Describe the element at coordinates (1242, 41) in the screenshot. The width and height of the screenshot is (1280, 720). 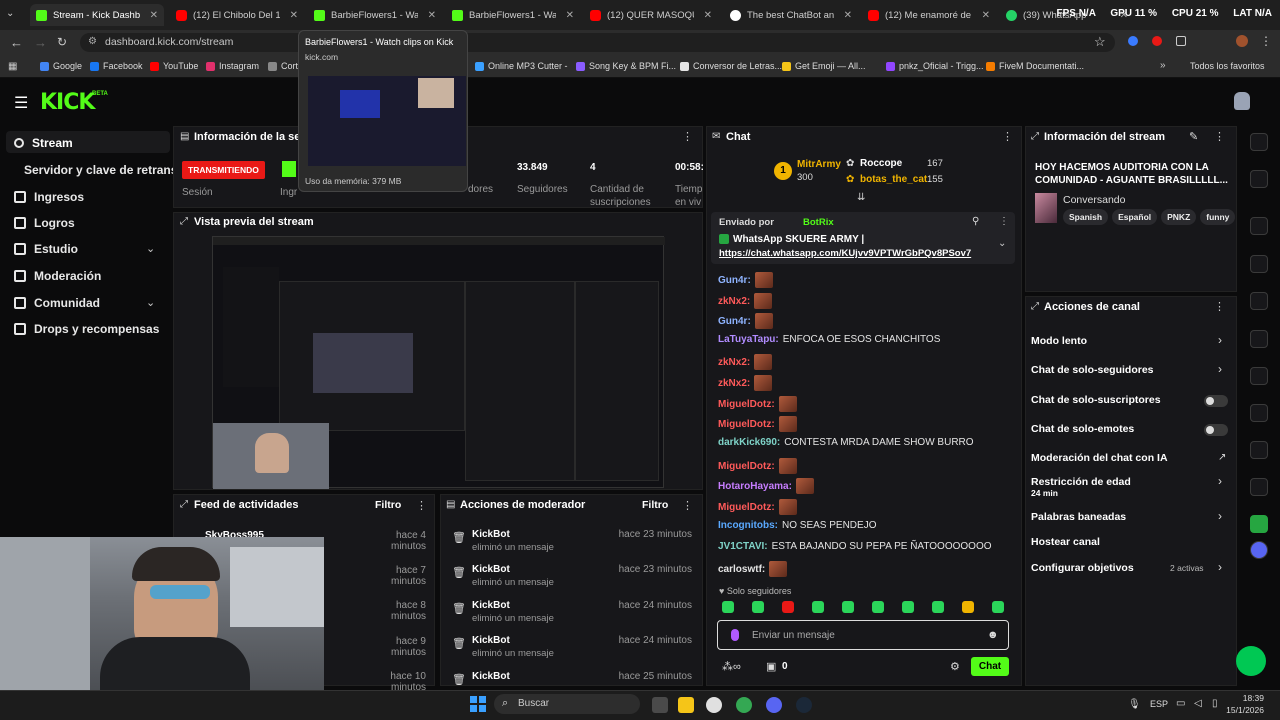
I see `profile-avatar` at that location.